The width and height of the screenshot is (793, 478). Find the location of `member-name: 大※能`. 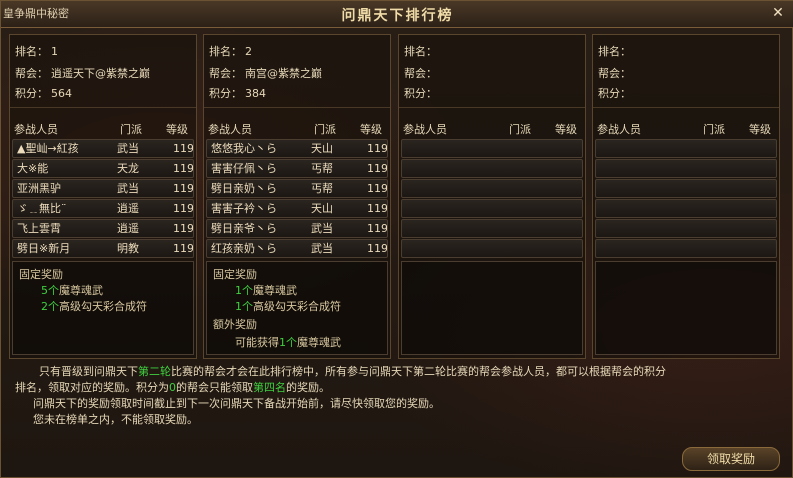

member-name: 大※能 is located at coordinates (33, 168).